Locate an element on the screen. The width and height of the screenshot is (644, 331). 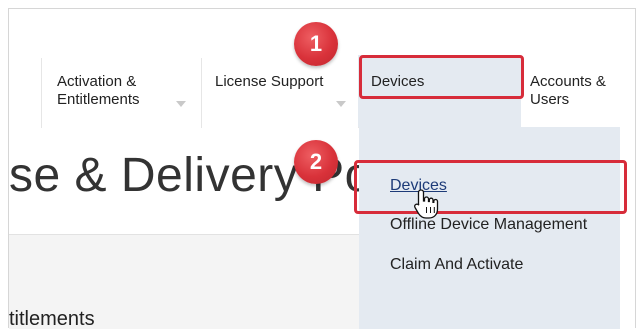
nav-item-accounts-users: Accounts & Users is located at coordinates (568, 91).